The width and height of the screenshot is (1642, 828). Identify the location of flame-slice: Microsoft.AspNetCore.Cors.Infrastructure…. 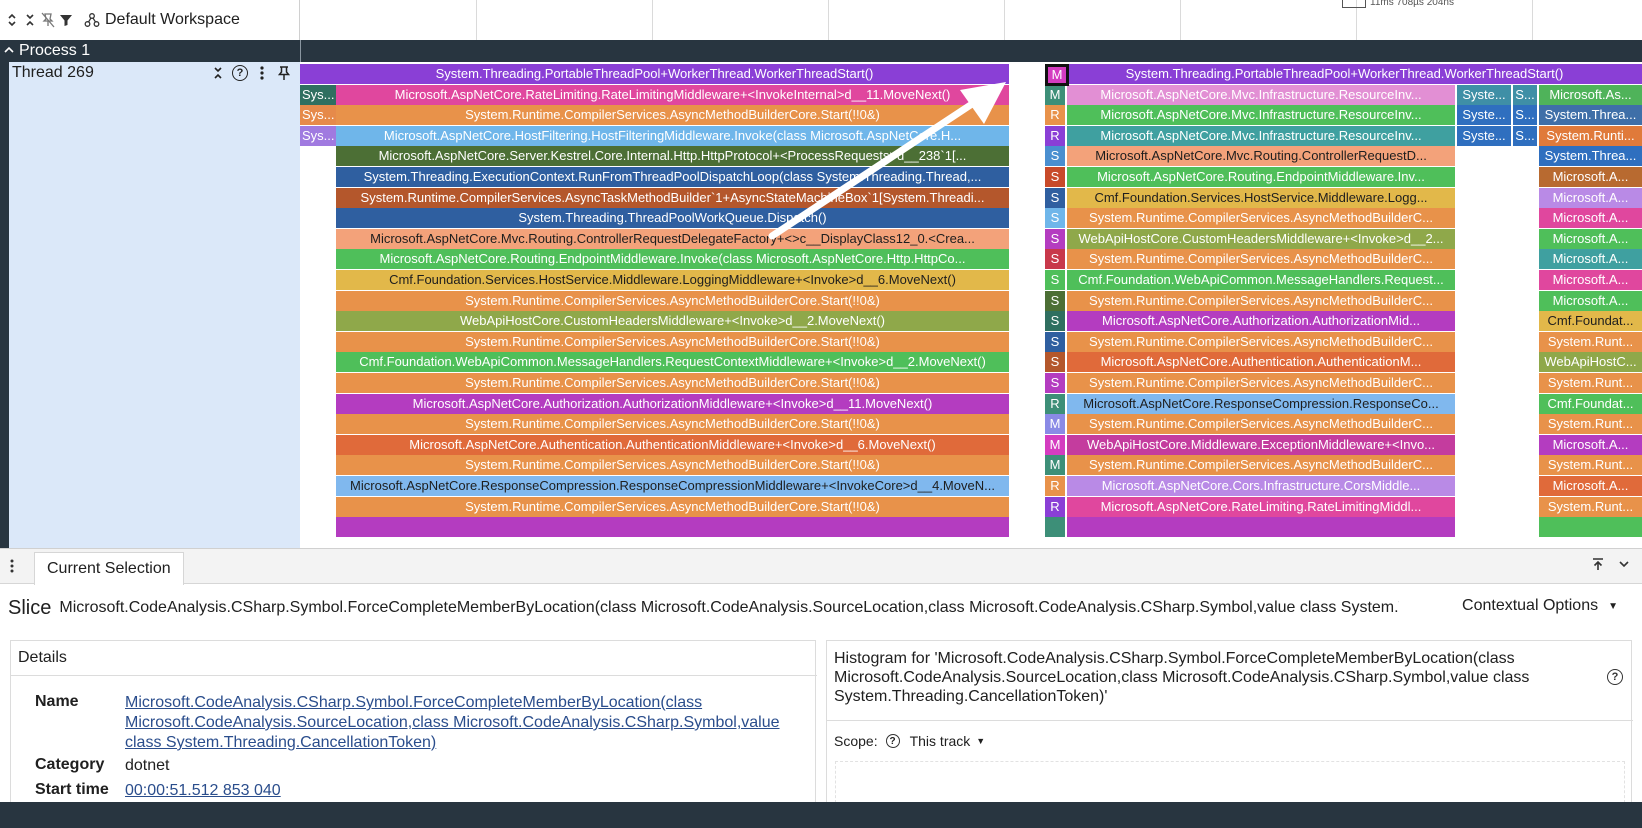
(1261, 486).